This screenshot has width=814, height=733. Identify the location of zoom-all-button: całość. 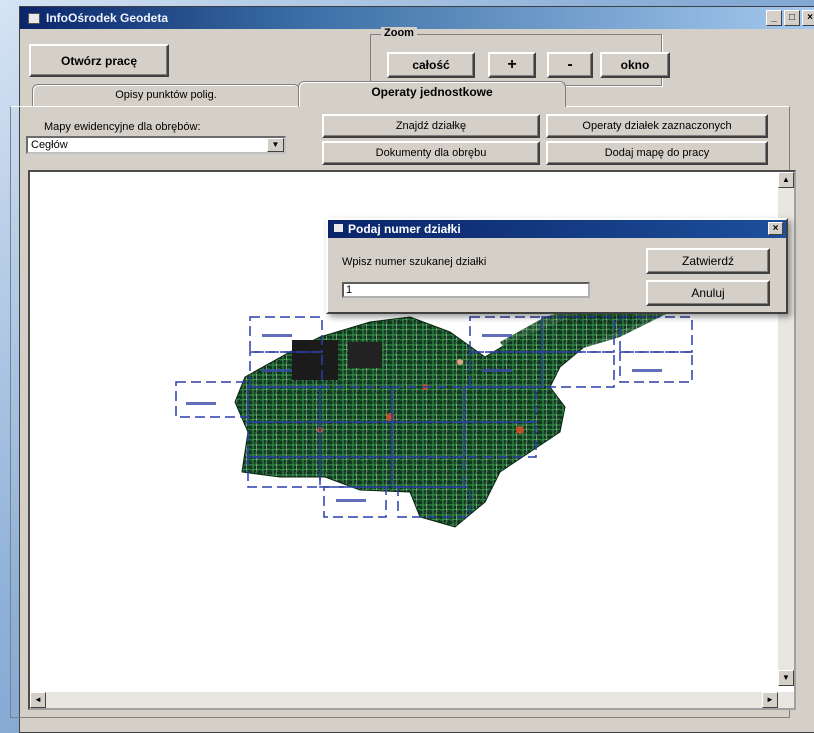
(431, 65).